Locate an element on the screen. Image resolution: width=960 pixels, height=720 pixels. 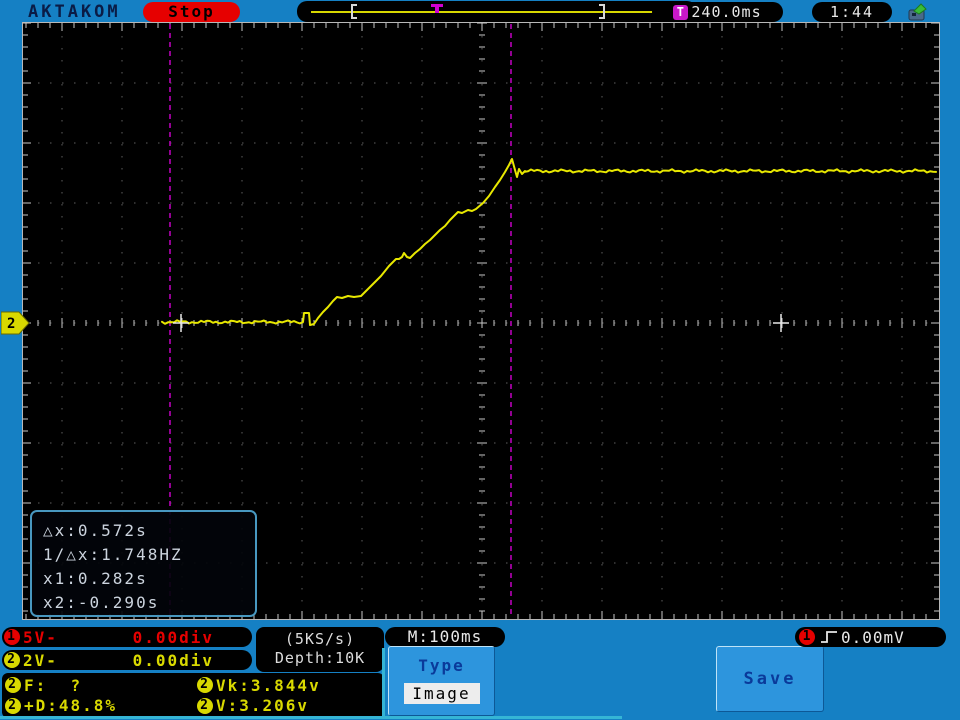
ch2-position: 0.00div is located at coordinates (173, 660).